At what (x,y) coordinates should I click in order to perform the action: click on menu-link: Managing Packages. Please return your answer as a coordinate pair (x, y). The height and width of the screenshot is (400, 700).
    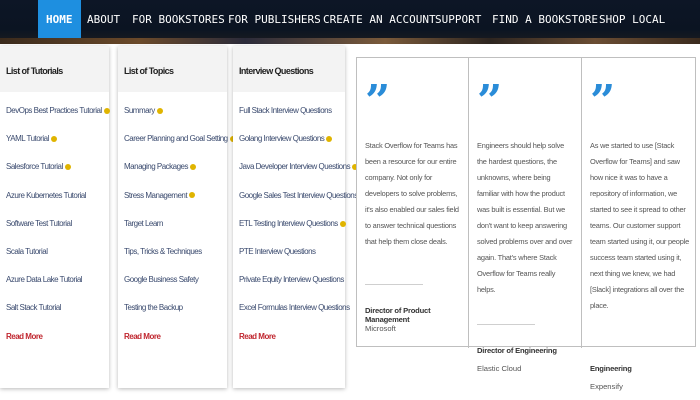
    Looking at the image, I should click on (175, 176).